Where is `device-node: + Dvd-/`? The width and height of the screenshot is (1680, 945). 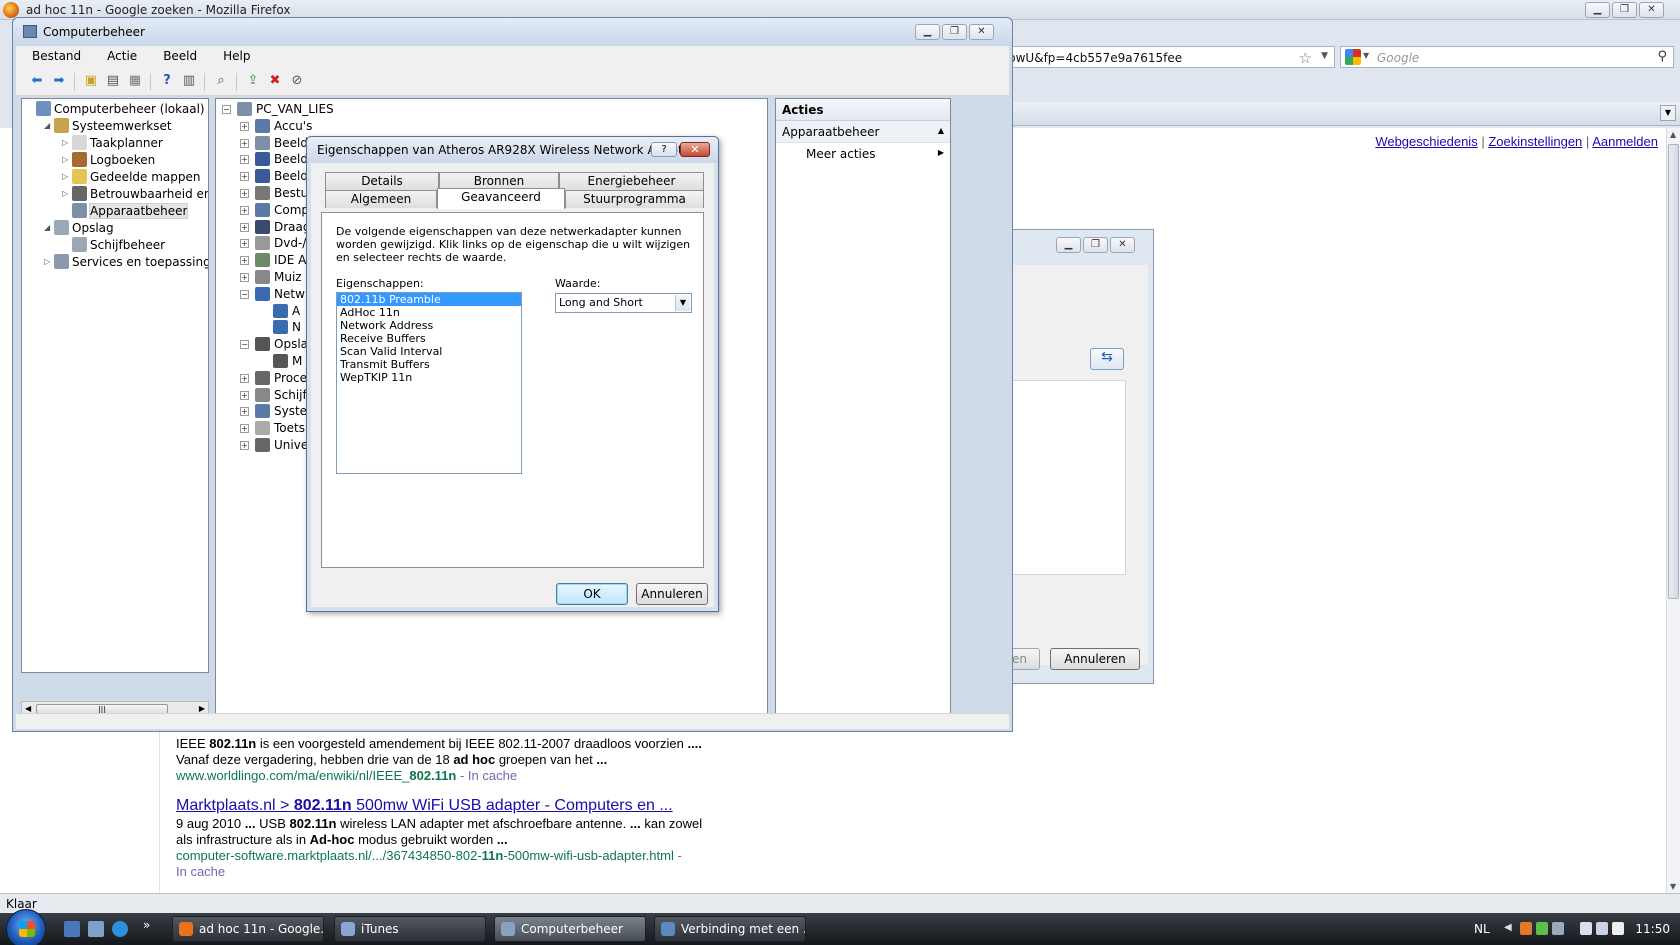 device-node: + Dvd-/ is located at coordinates (273, 243).